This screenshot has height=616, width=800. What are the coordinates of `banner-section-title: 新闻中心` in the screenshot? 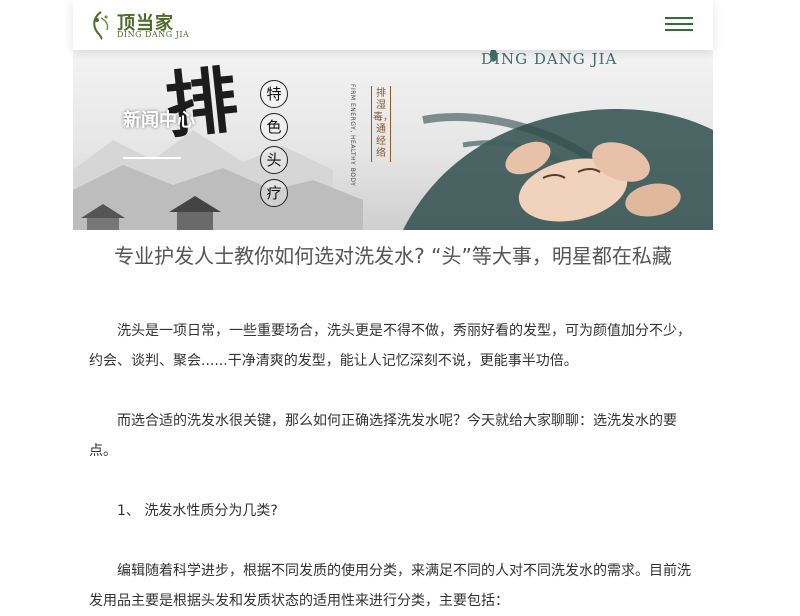 It's located at (159, 120).